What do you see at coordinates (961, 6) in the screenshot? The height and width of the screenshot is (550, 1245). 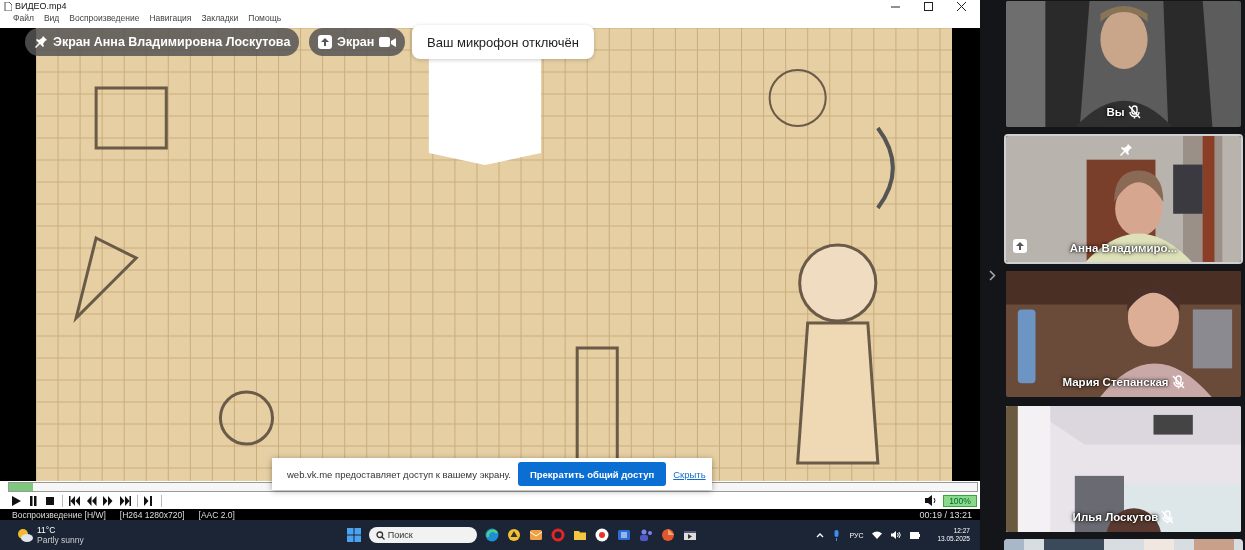 I see `close-icon` at bounding box center [961, 6].